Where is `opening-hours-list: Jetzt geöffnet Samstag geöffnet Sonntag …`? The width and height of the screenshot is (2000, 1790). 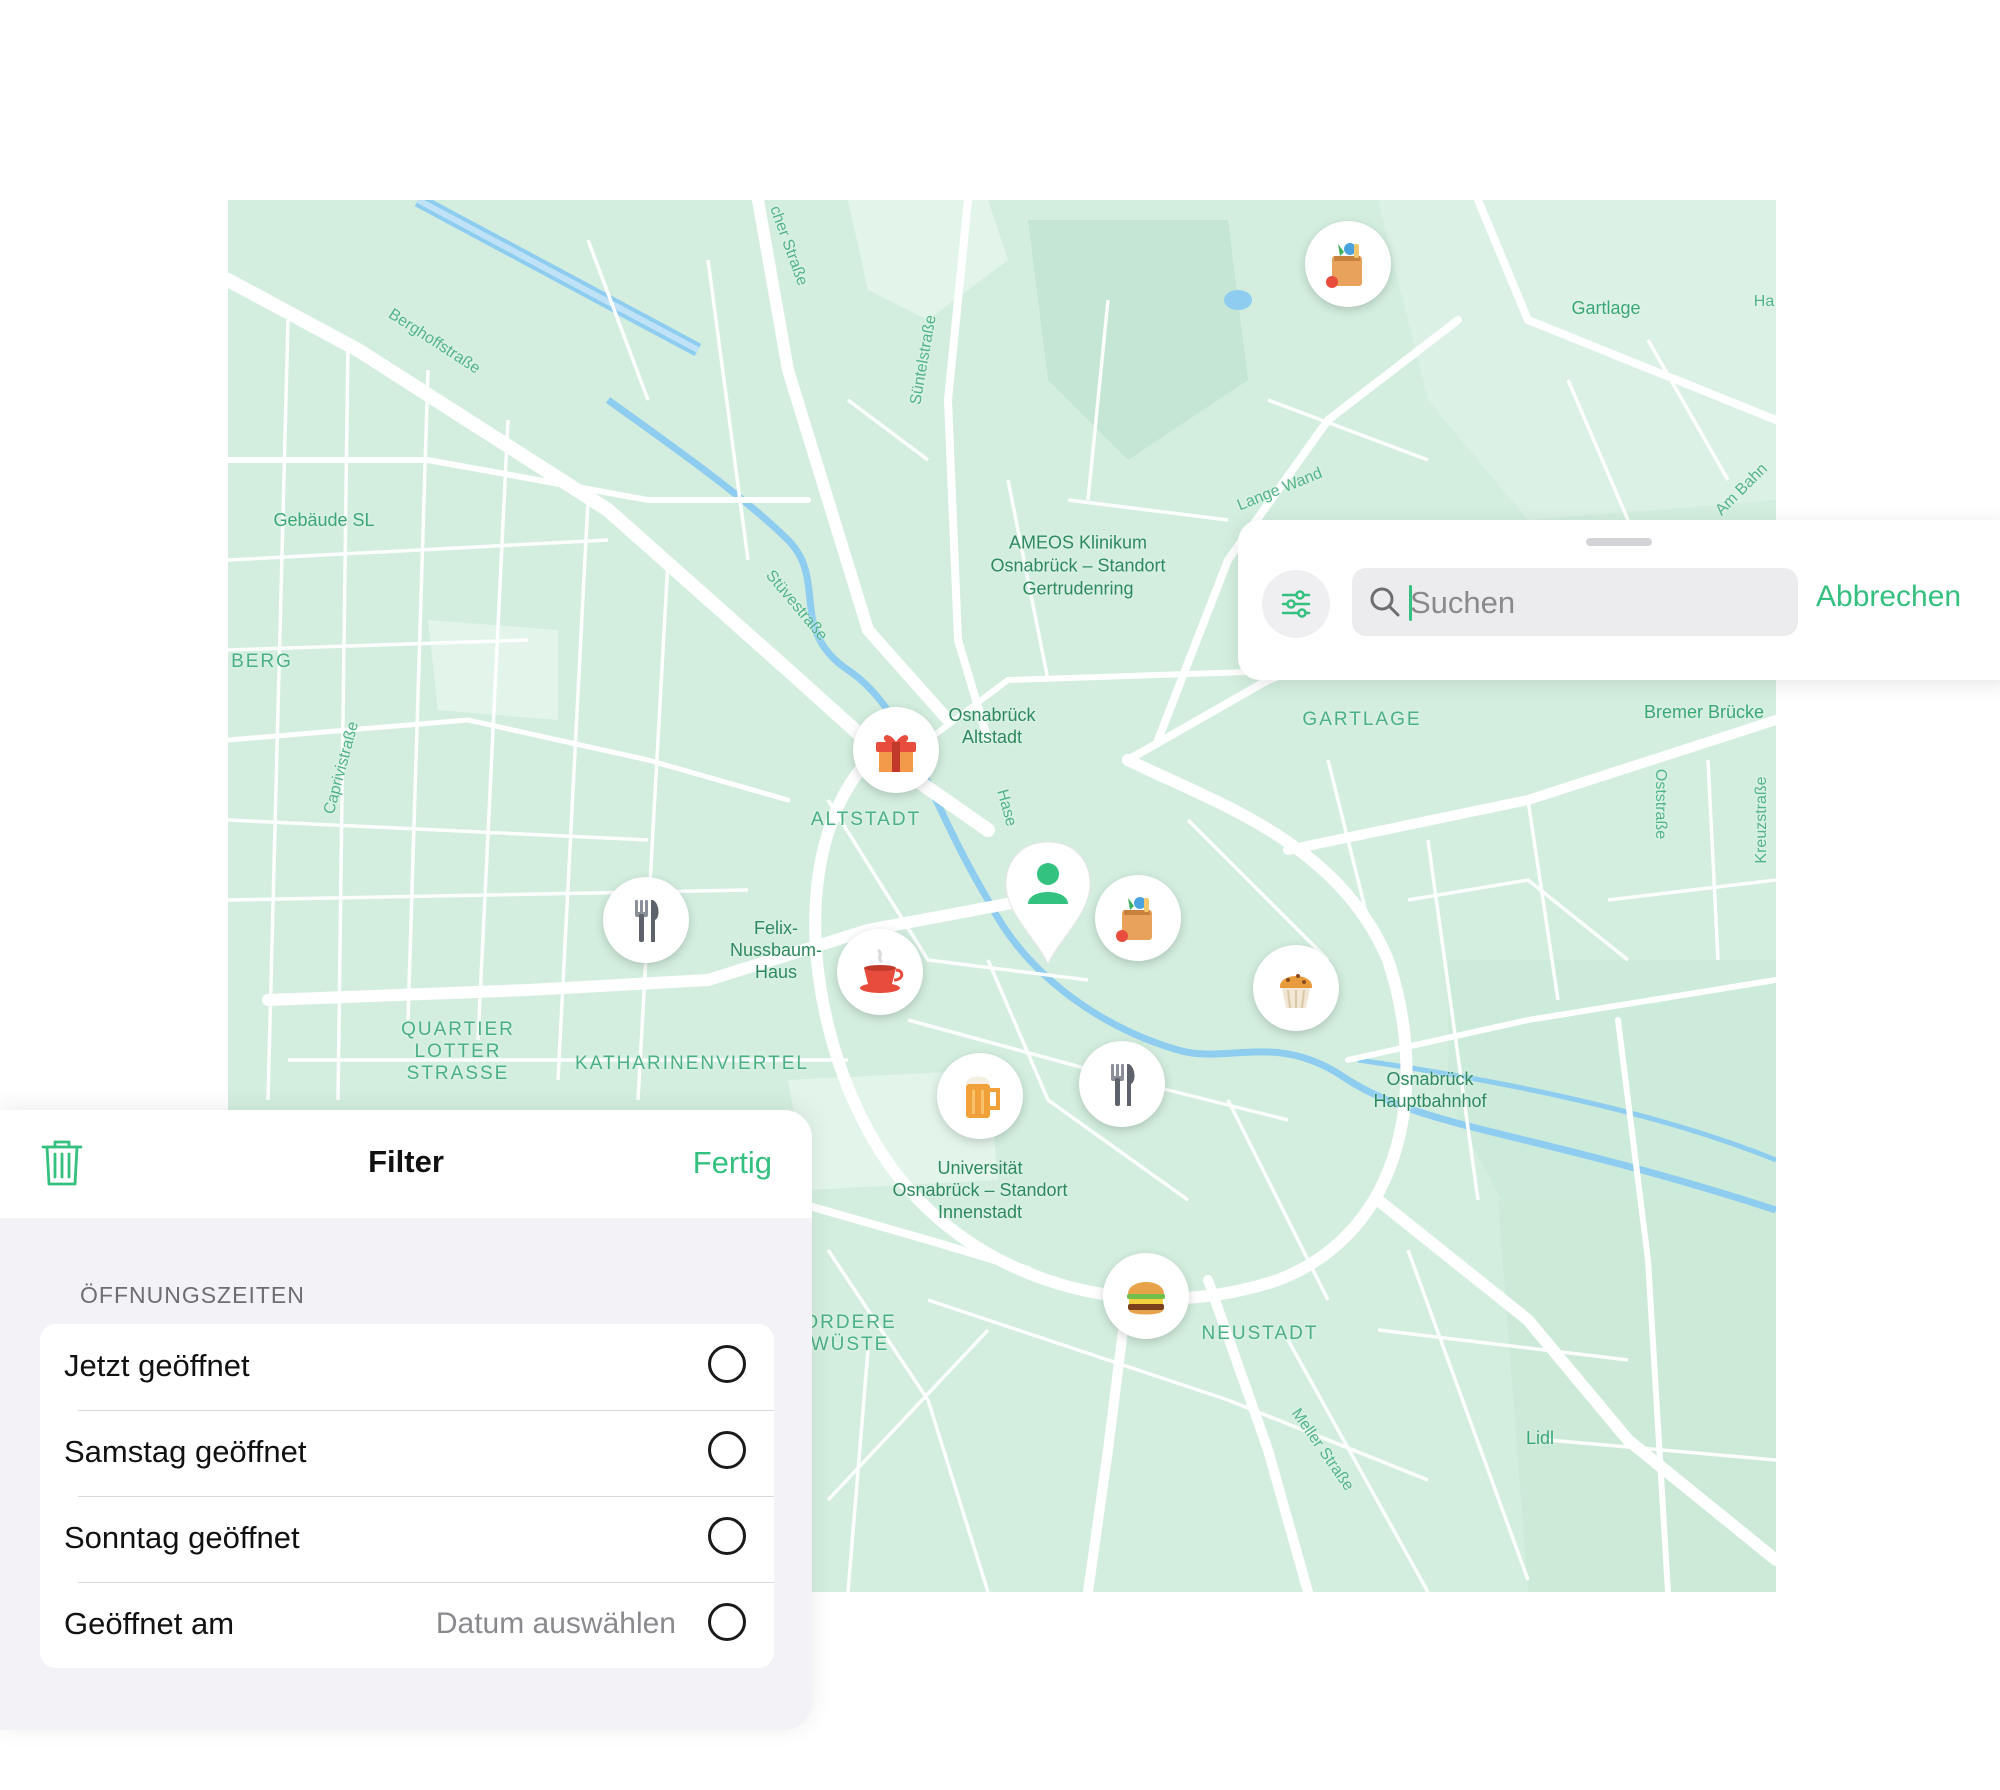 opening-hours-list: Jetzt geöffnet Samstag geöffnet Sonntag … is located at coordinates (407, 1496).